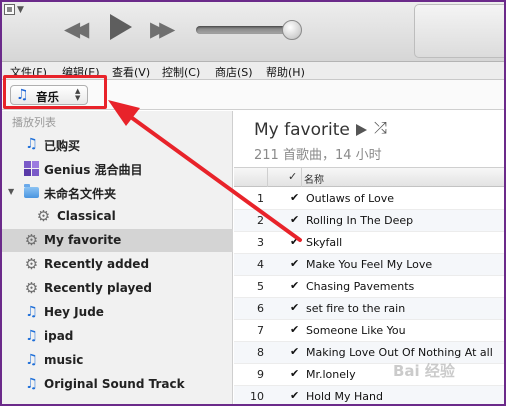  I want to click on song-name: Someone Like You, so click(356, 330).